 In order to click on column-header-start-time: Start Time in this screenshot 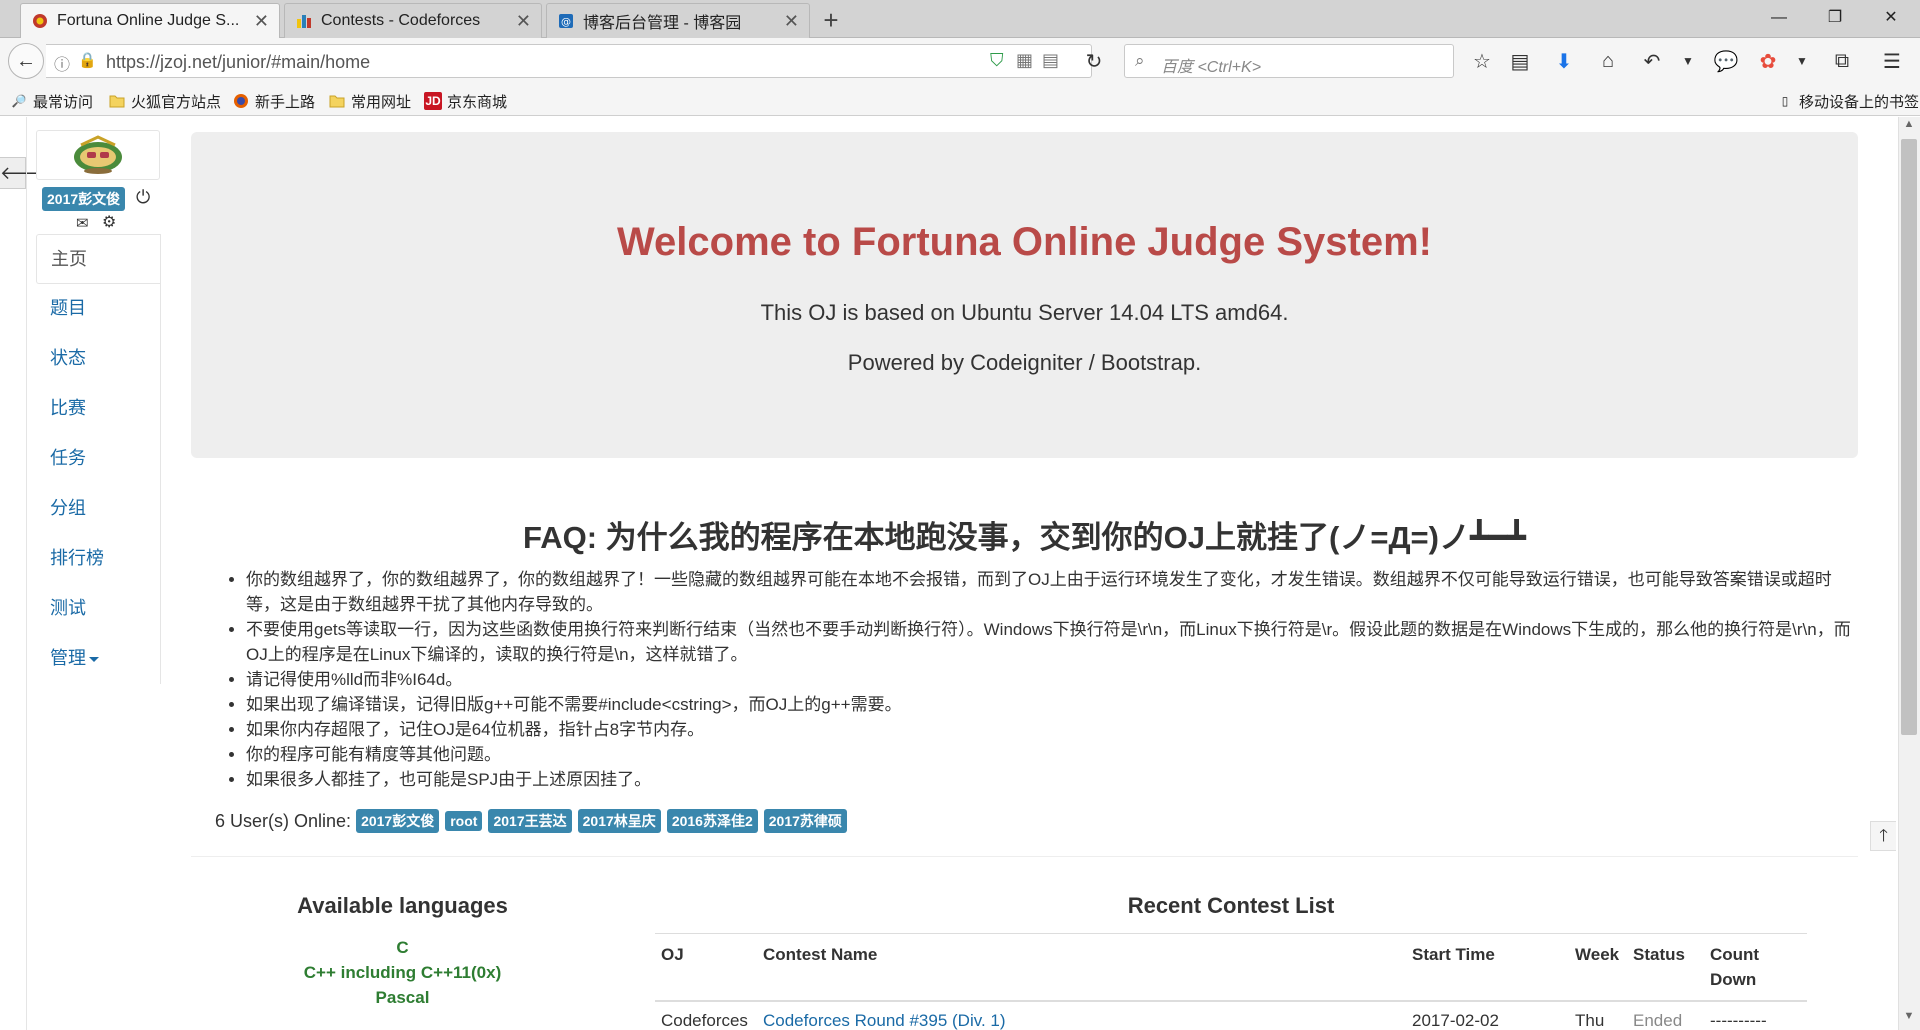, I will do `click(1487, 967)`.